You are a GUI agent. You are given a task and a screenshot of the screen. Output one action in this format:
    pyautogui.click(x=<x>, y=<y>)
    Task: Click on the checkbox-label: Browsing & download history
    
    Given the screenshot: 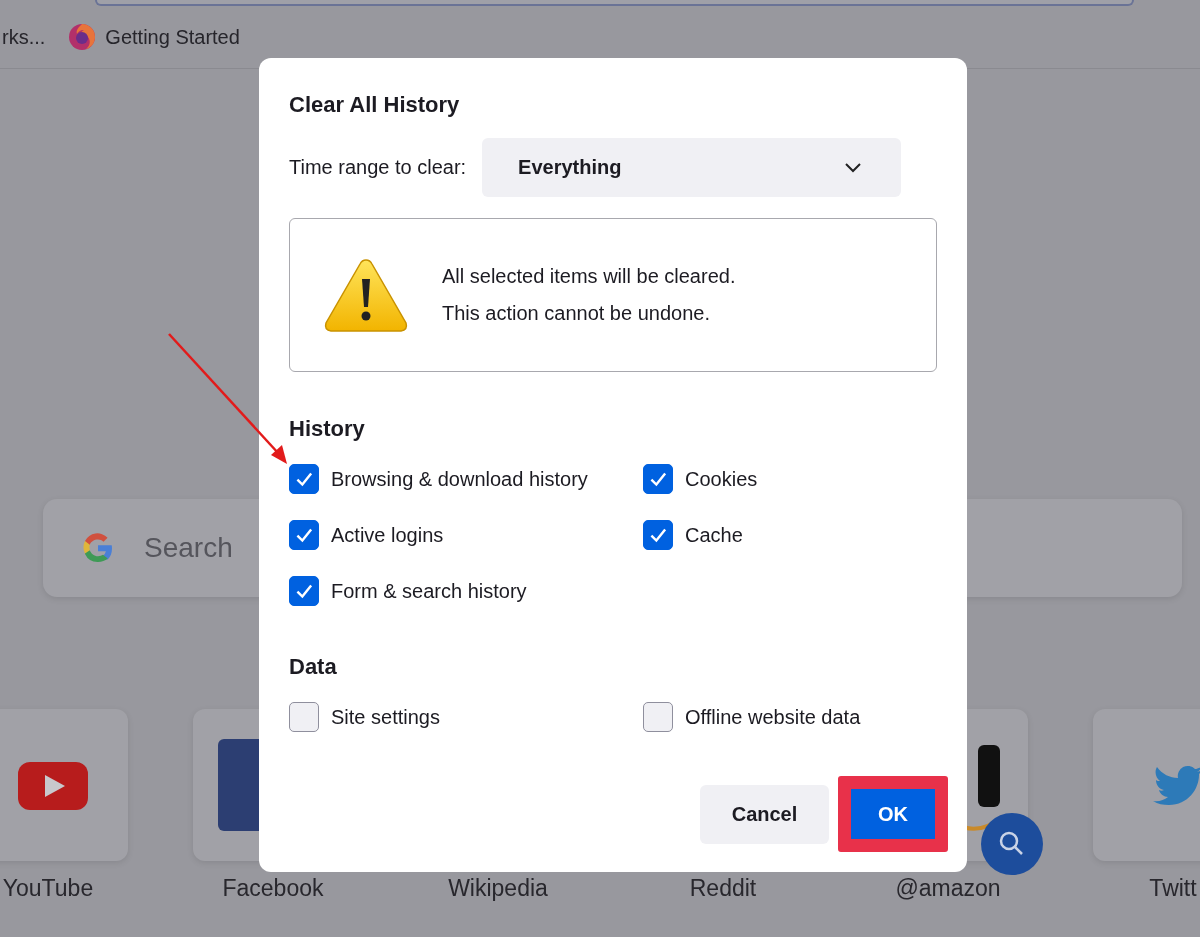 What is the action you would take?
    pyautogui.click(x=459, y=479)
    